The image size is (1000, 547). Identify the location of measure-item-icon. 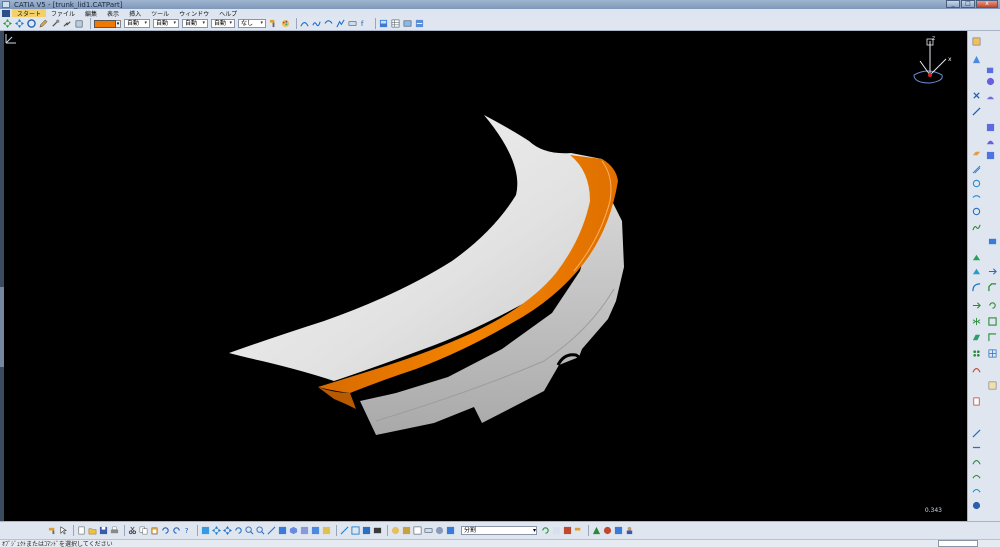
(976, 447).